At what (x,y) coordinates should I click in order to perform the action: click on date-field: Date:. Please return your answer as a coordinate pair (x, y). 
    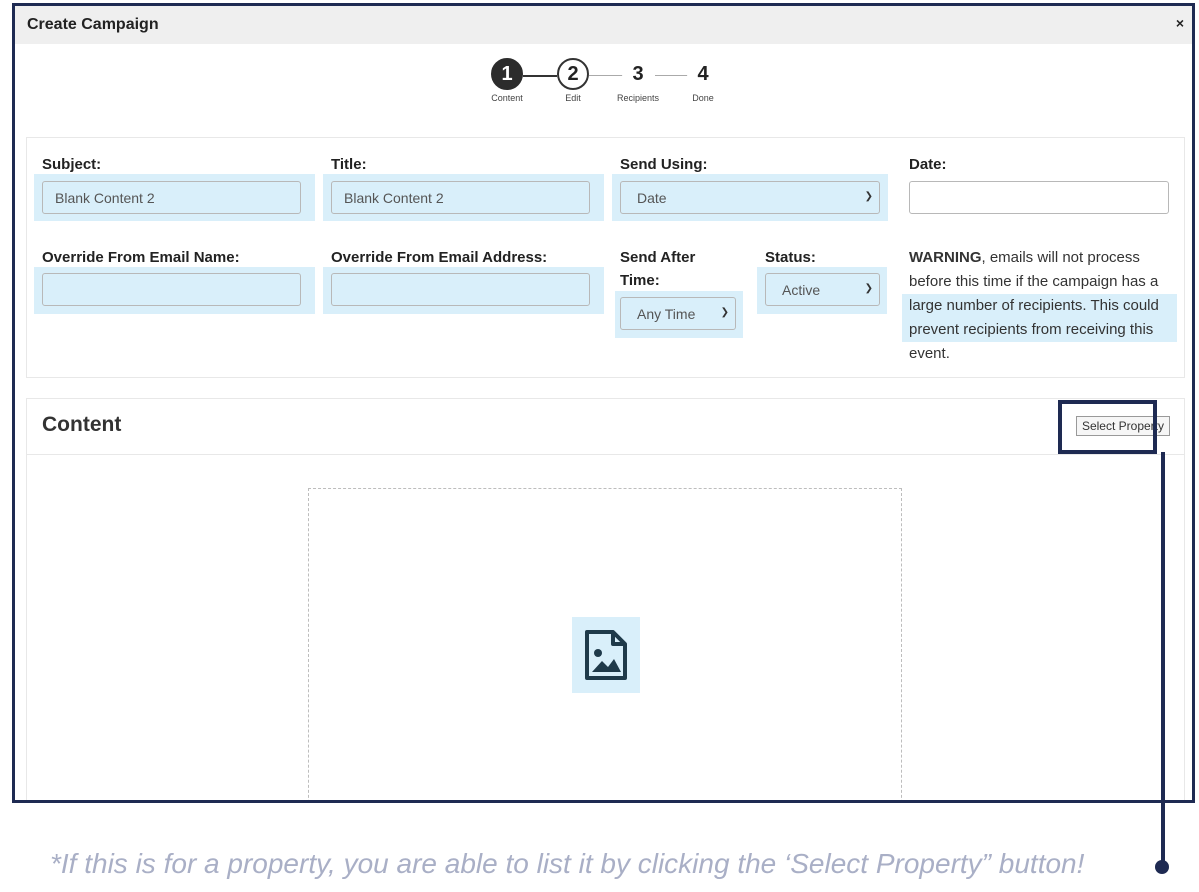
    Looking at the image, I should click on (928, 164).